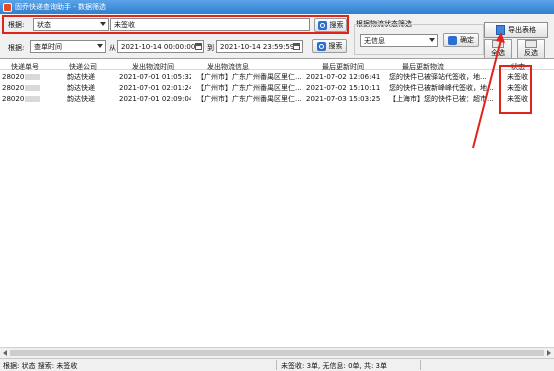 The height and width of the screenshot is (371, 554). I want to click on scroll-left-icon, so click(5, 353).